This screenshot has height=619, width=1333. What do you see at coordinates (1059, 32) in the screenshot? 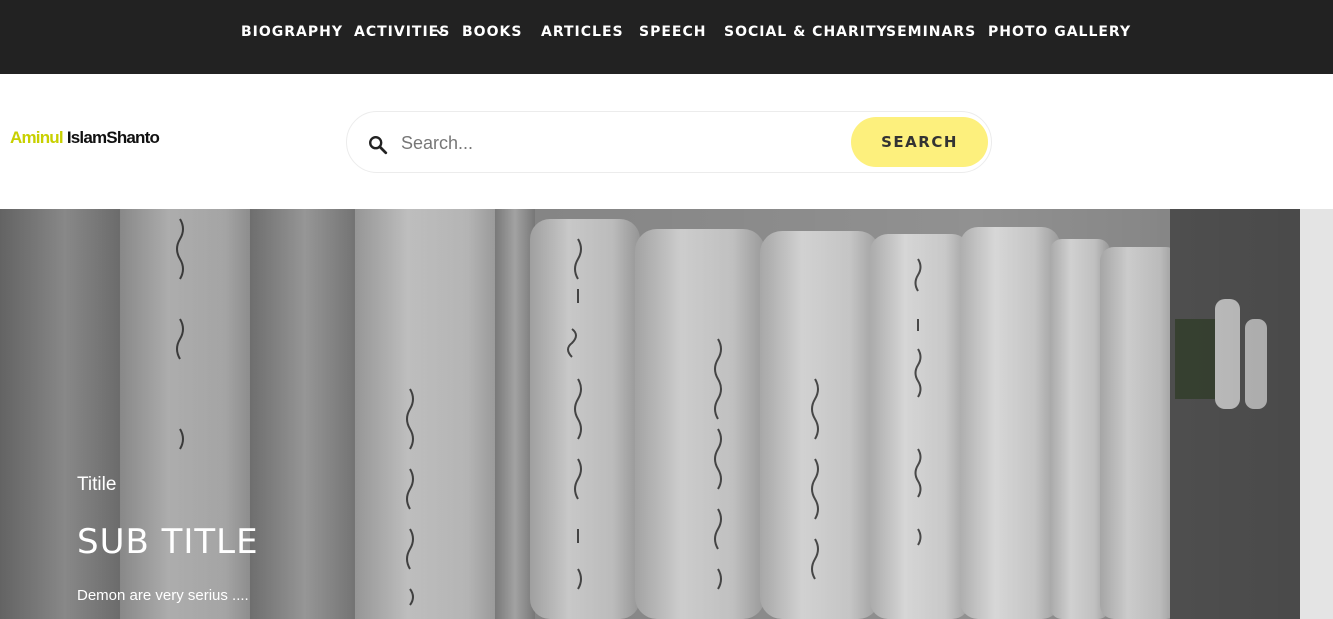
I see `nav-item-photo-gallery: PHOTO GALLERY` at bounding box center [1059, 32].